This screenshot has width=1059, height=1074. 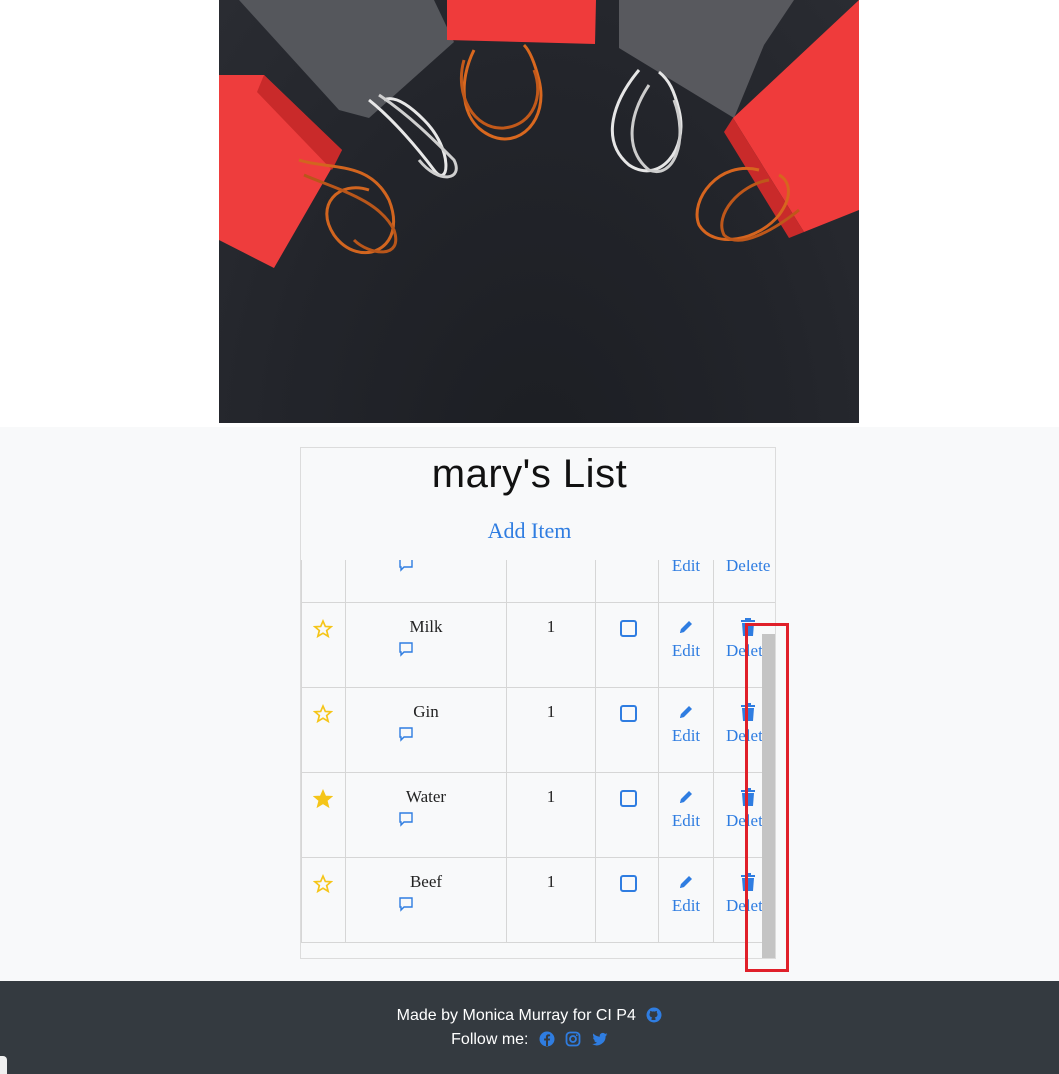 What do you see at coordinates (323, 799) in the screenshot?
I see `star-filled-icon` at bounding box center [323, 799].